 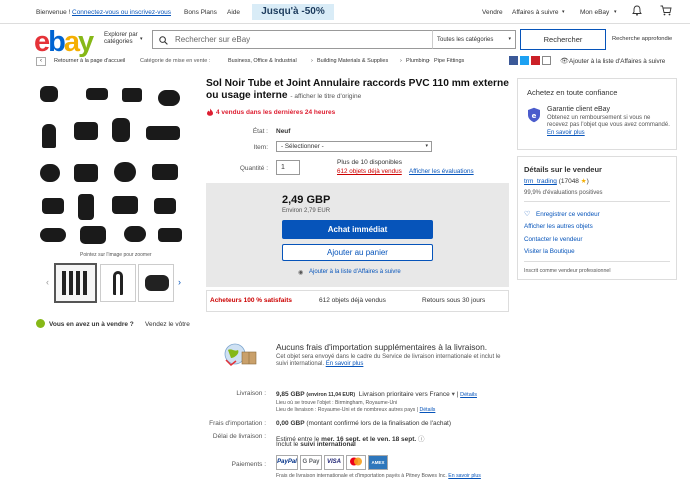 What do you see at coordinates (449, 61) in the screenshot?
I see `breadcrumb-item: Pipe Fittings` at bounding box center [449, 61].